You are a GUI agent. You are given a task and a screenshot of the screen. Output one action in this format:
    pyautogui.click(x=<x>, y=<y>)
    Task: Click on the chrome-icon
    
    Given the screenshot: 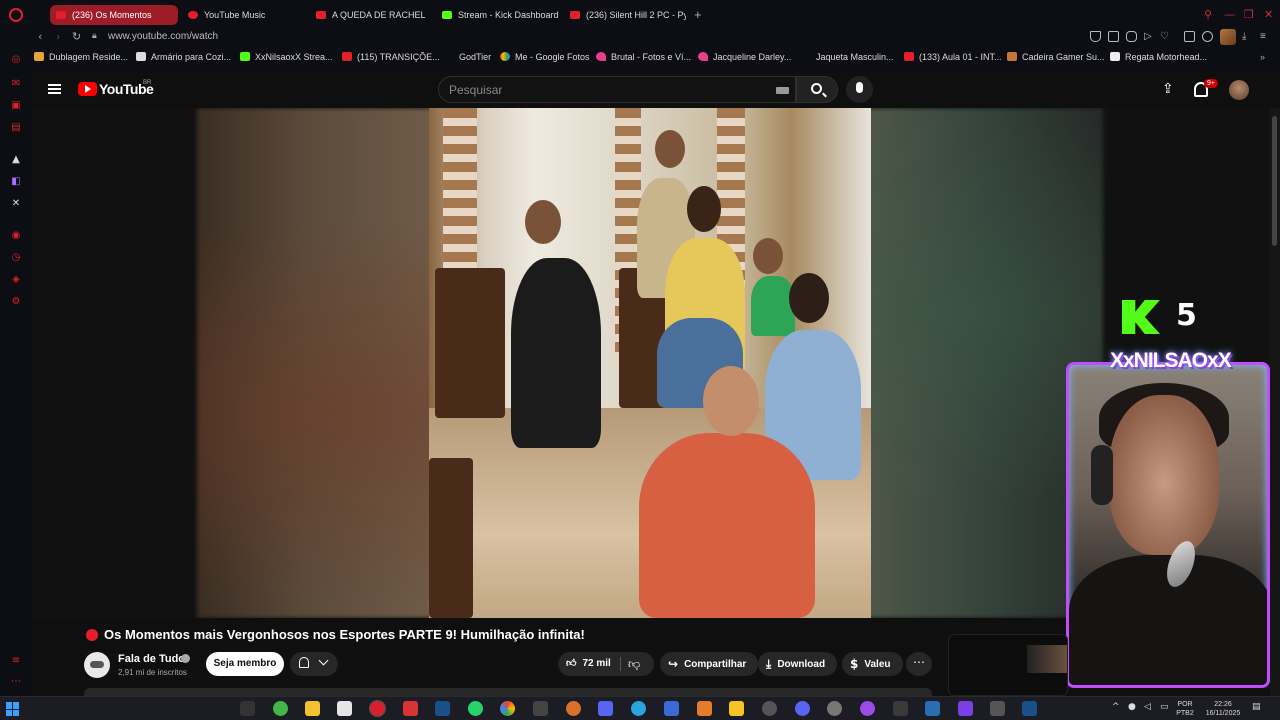 What is the action you would take?
    pyautogui.click(x=507, y=708)
    